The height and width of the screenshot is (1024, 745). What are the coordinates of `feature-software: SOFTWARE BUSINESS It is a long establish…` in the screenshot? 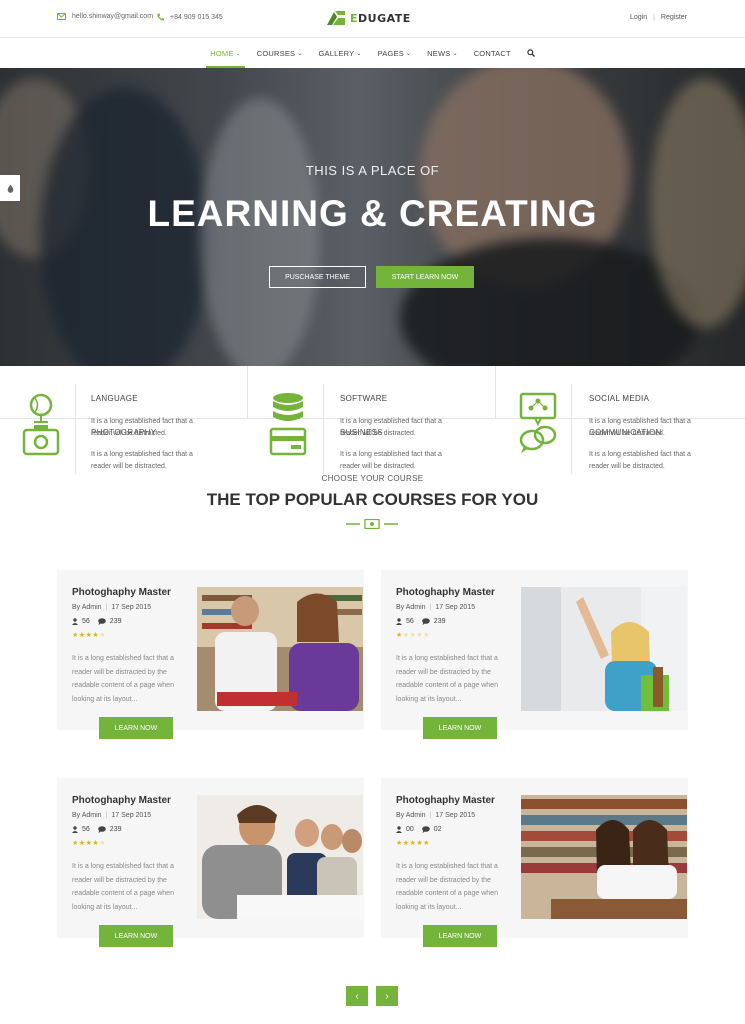 It's located at (371, 421).